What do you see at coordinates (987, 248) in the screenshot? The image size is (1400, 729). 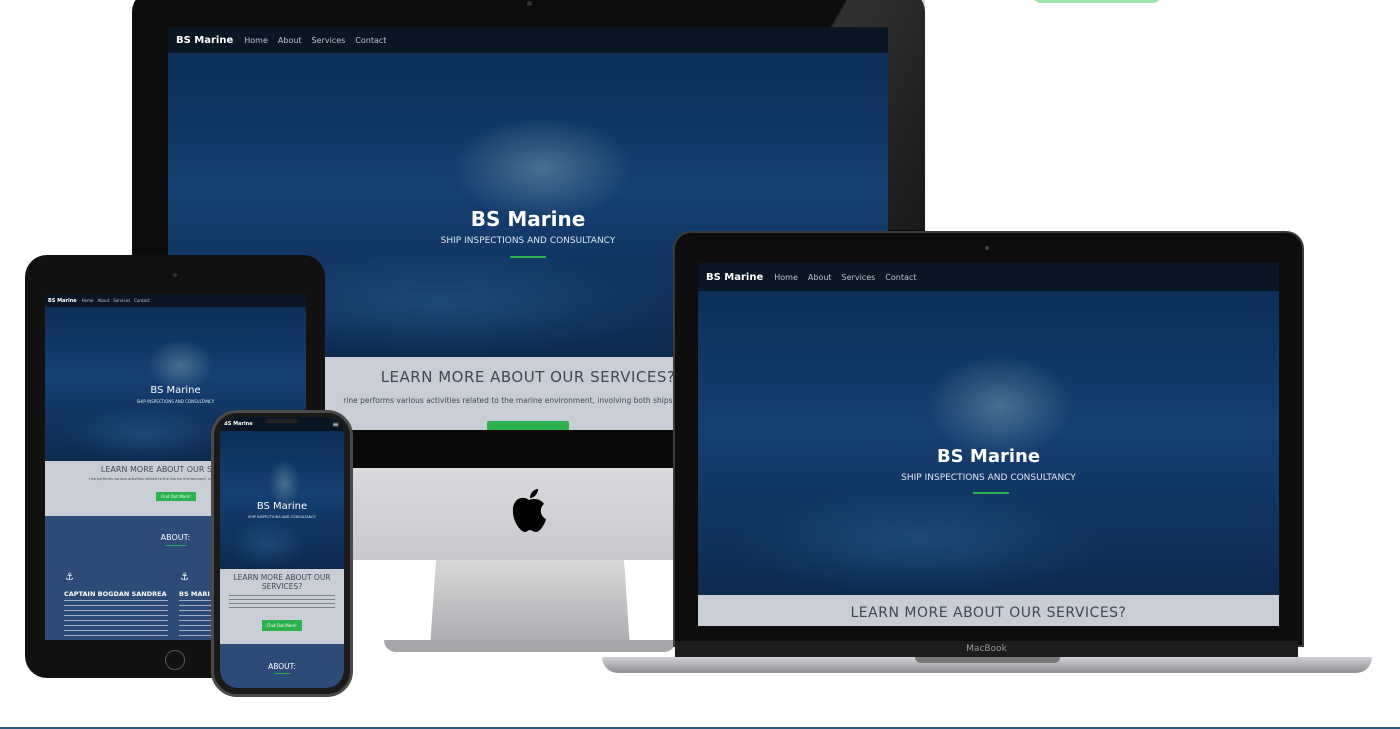 I see `laptop-camera` at bounding box center [987, 248].